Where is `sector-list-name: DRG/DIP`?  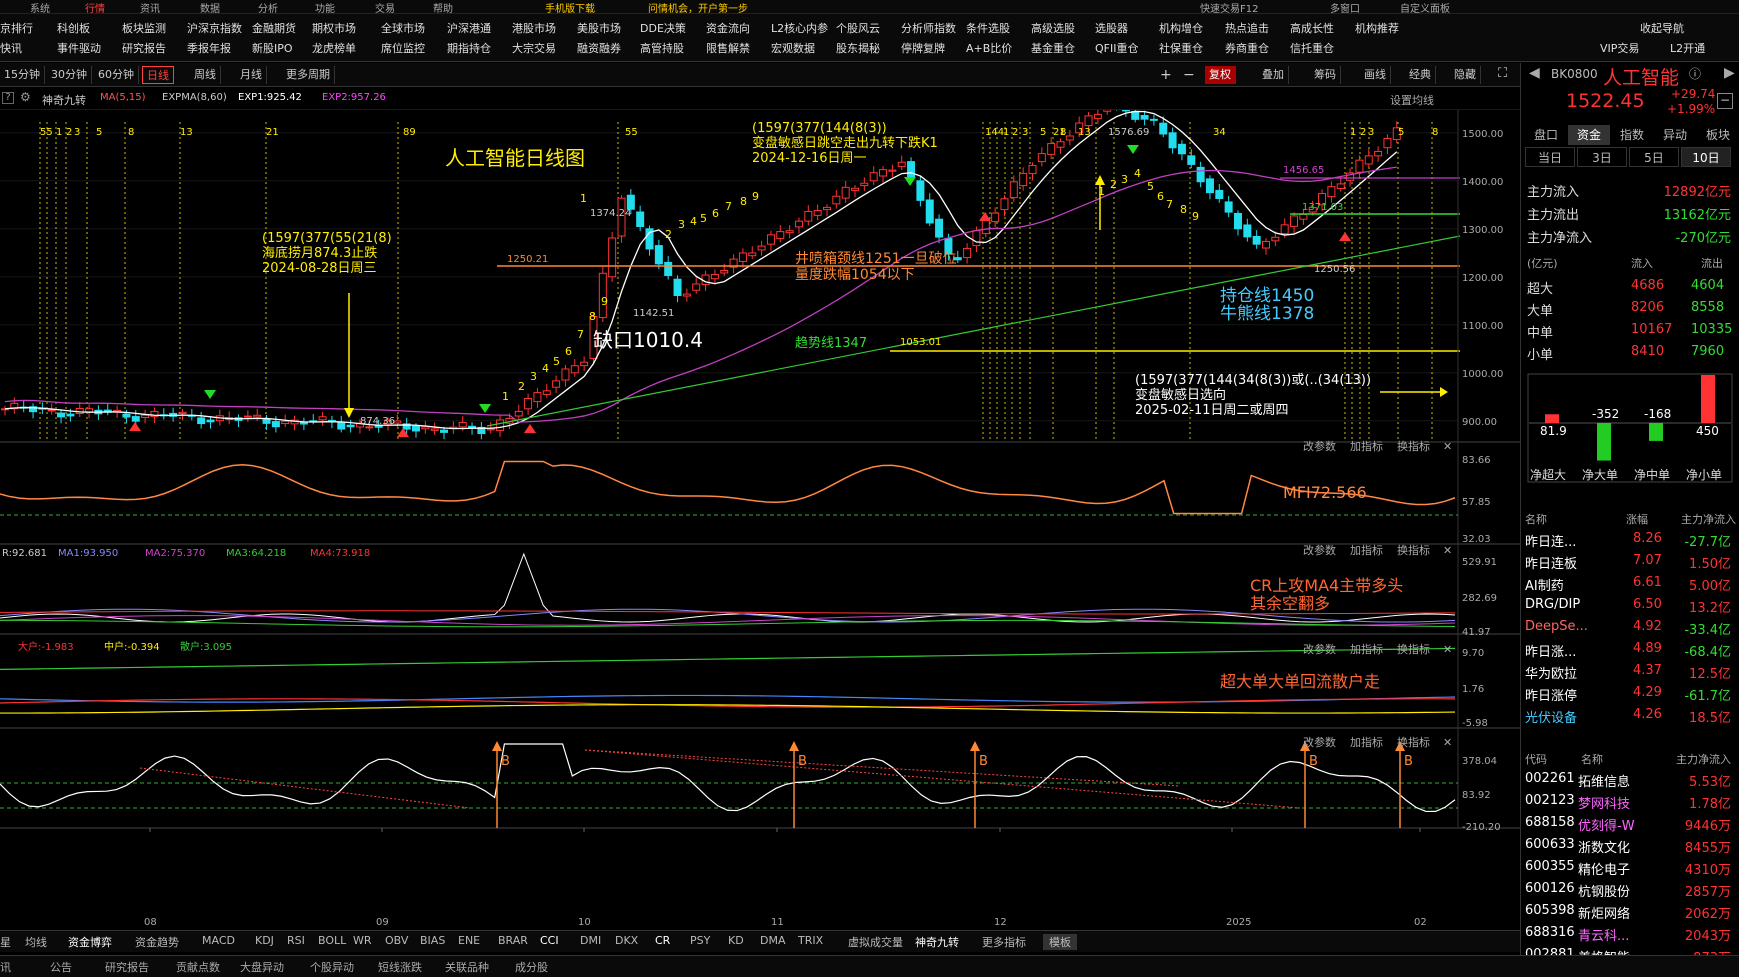 sector-list-name: DRG/DIP is located at coordinates (1552, 604).